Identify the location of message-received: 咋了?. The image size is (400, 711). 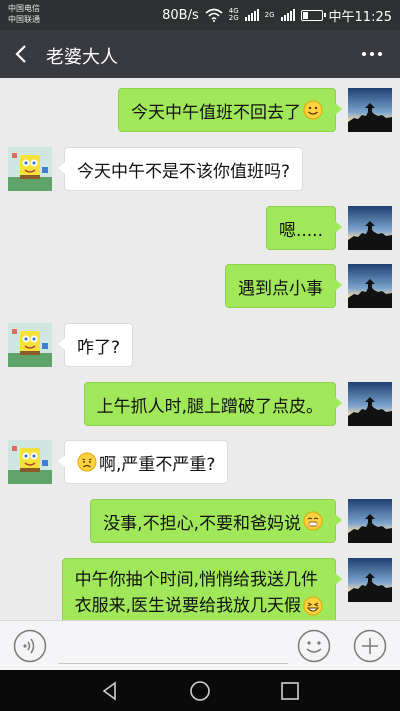
(200, 347).